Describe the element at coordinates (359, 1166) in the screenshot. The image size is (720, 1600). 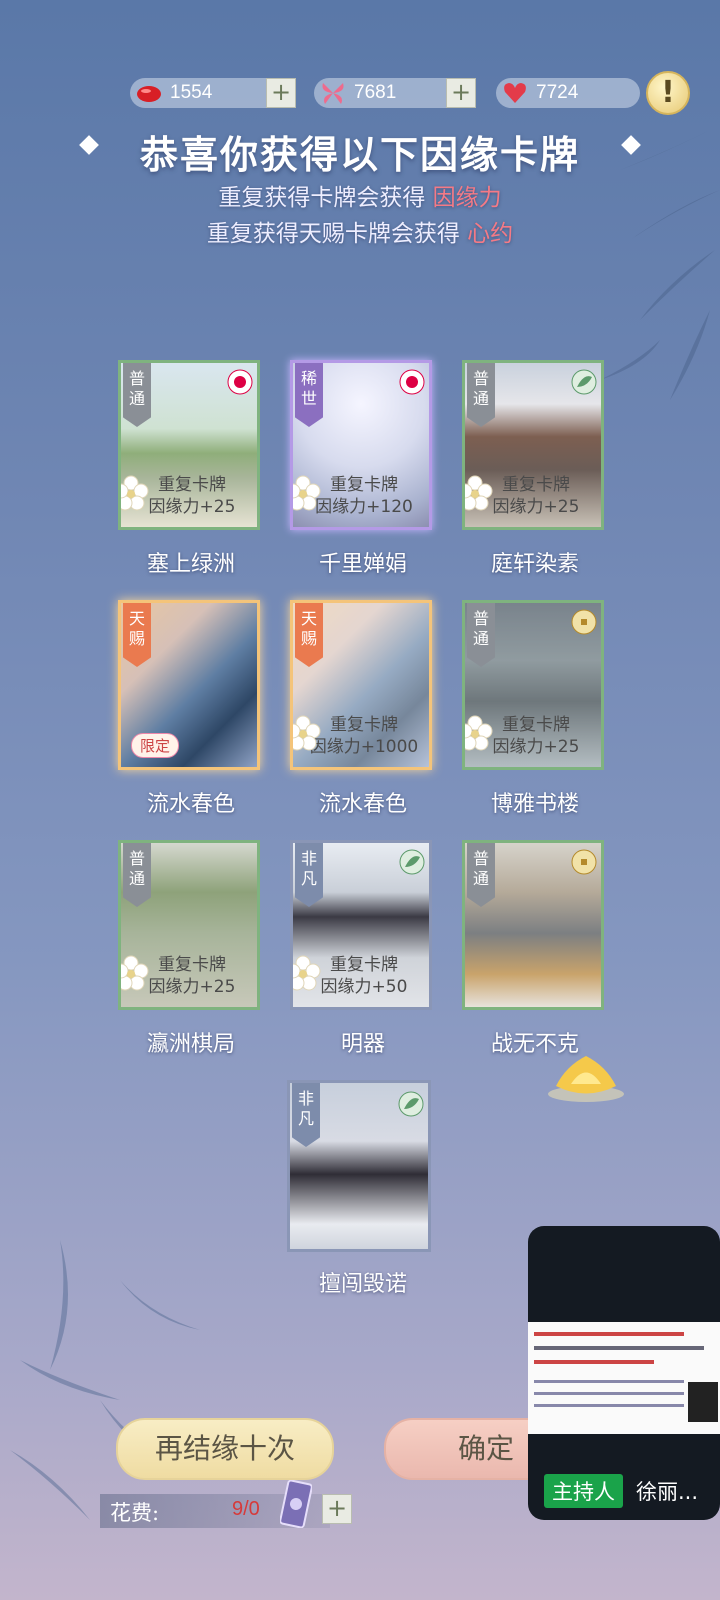
I see `card: 非凡` at that location.